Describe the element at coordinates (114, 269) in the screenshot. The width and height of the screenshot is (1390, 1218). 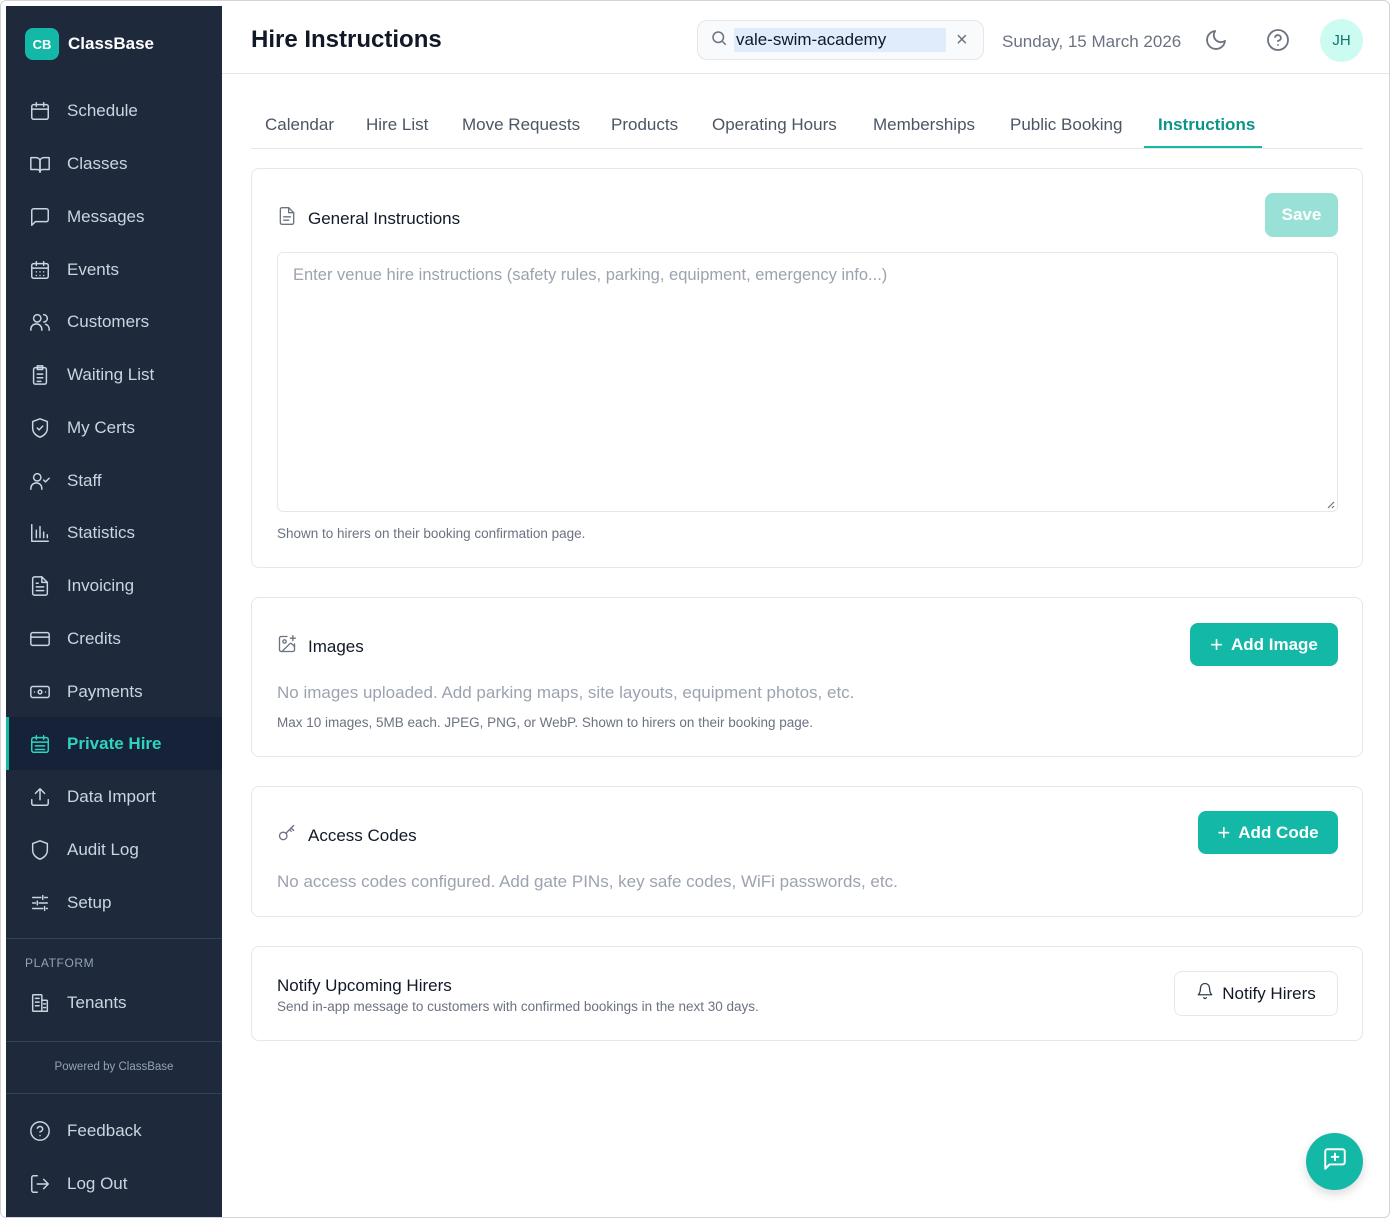
I see `sidebar-item-events: Events` at that location.